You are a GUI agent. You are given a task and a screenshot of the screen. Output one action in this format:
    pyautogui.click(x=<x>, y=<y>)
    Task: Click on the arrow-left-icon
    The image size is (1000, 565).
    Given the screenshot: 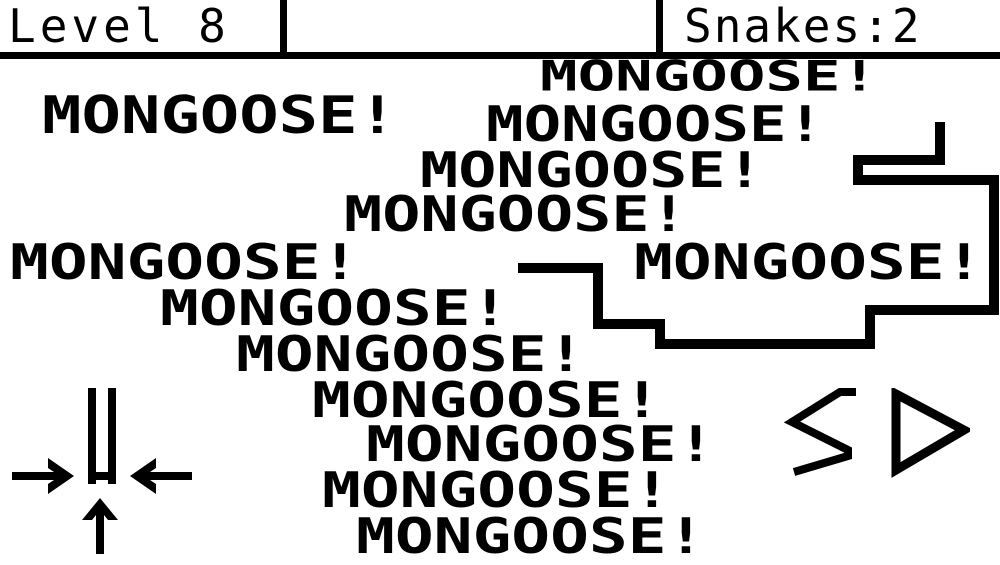 What is the action you would take?
    pyautogui.click(x=160, y=476)
    